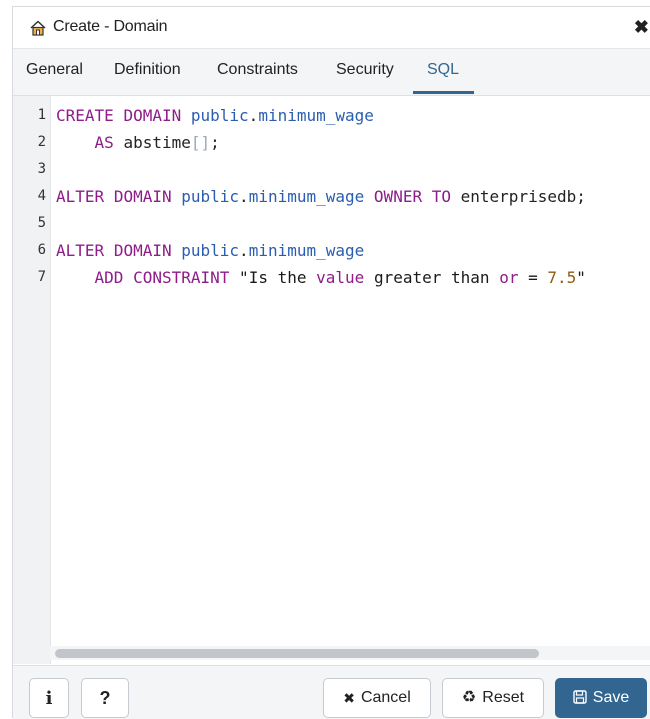 The height and width of the screenshot is (719, 650). I want to click on line-code-text: ALTER DOMAIN public.minimum_wage, so click(210, 250).